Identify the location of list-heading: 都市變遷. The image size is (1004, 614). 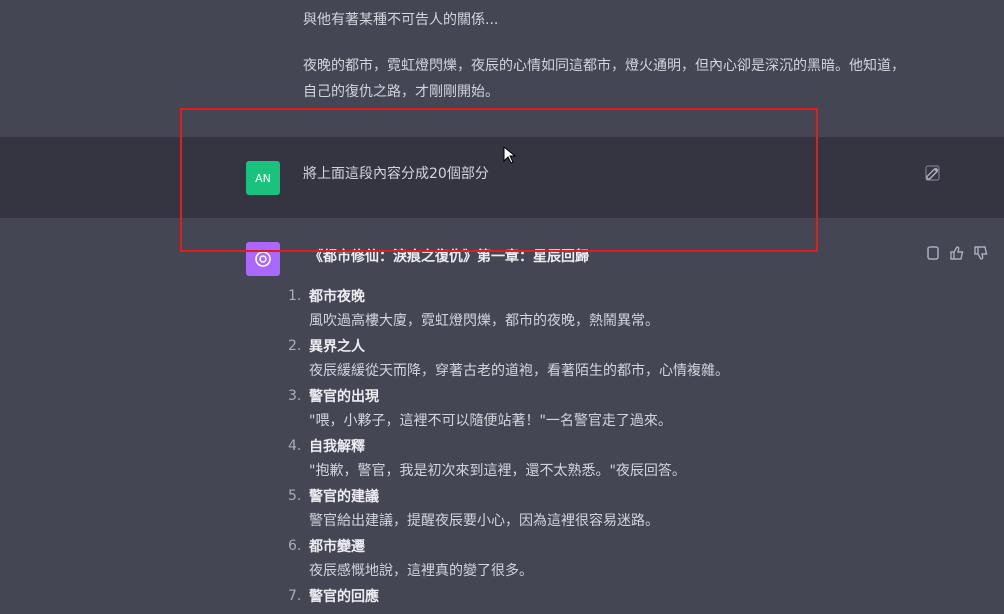
(337, 547).